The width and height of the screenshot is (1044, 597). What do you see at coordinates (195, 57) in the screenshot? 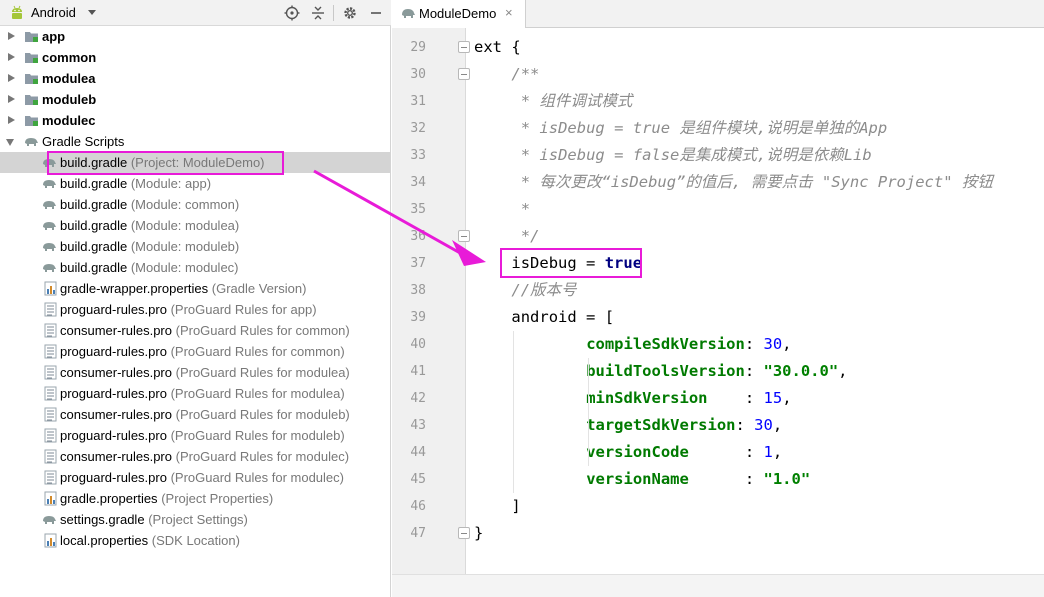
I see `tree-item: common` at bounding box center [195, 57].